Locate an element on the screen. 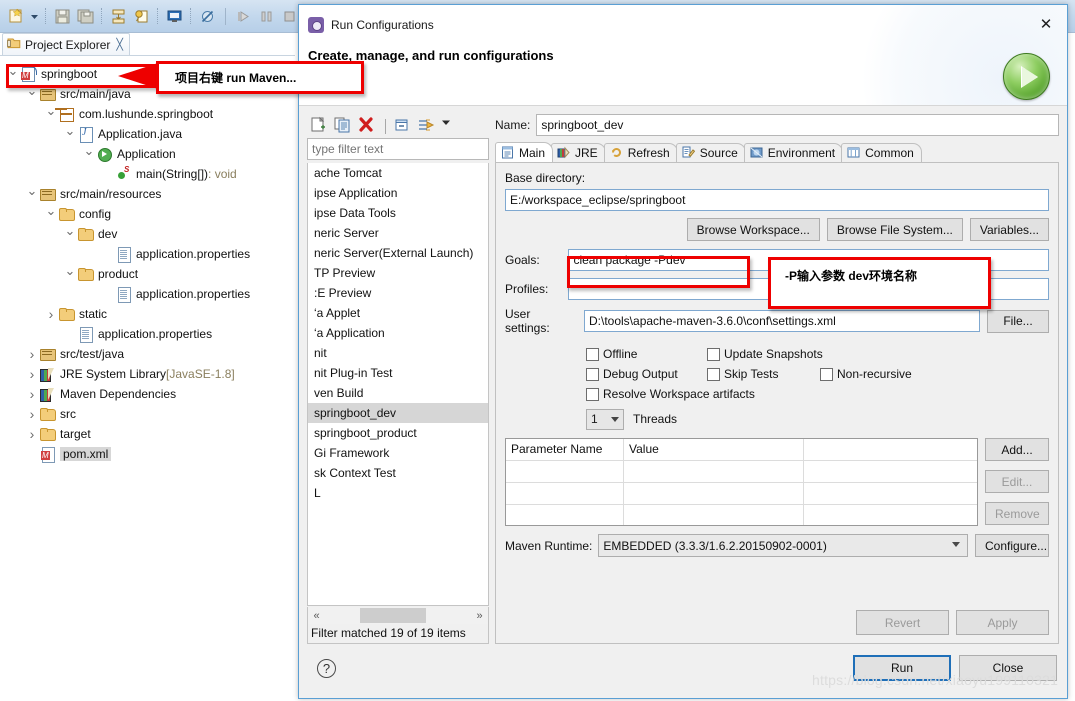 This screenshot has width=1075, height=701. config-list-item: neric Server(External Launch) is located at coordinates (398, 253).